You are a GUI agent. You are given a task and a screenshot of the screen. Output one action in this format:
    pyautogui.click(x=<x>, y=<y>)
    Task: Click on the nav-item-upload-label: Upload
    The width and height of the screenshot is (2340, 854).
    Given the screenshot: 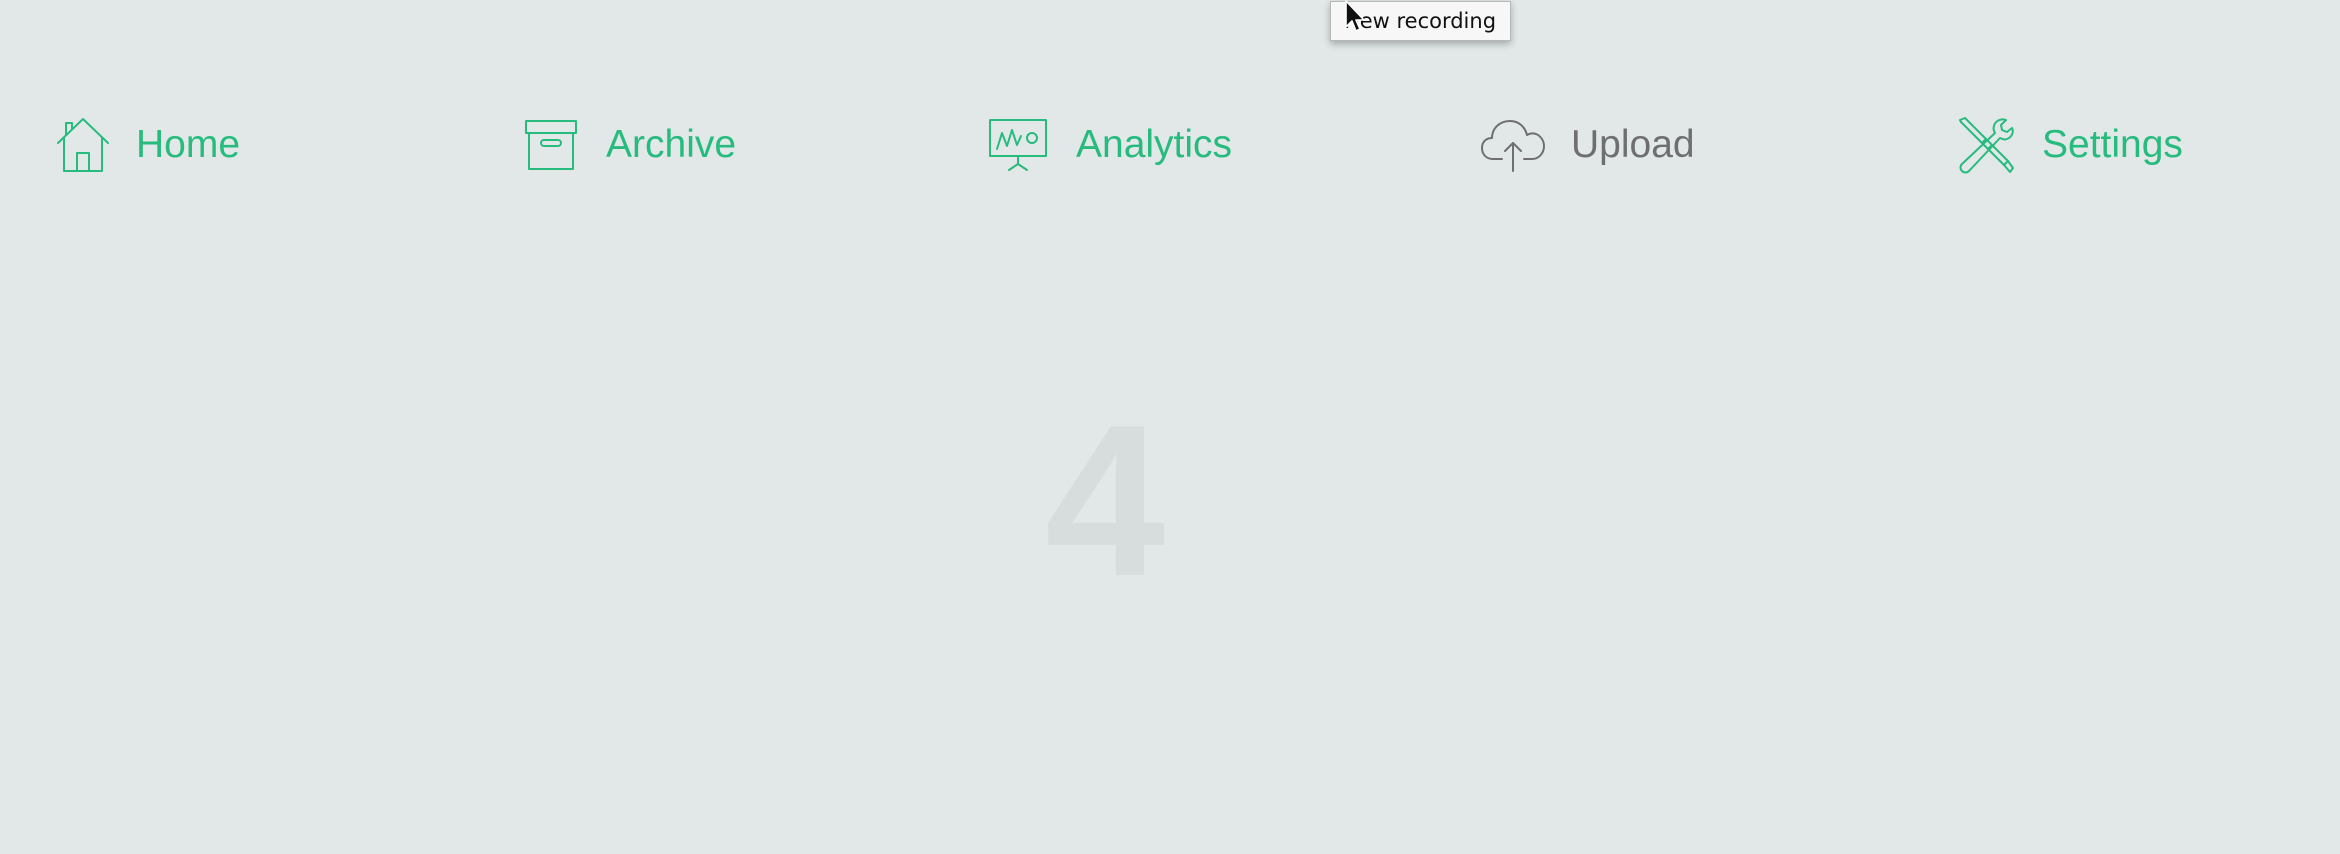 What is the action you would take?
    pyautogui.click(x=1633, y=144)
    